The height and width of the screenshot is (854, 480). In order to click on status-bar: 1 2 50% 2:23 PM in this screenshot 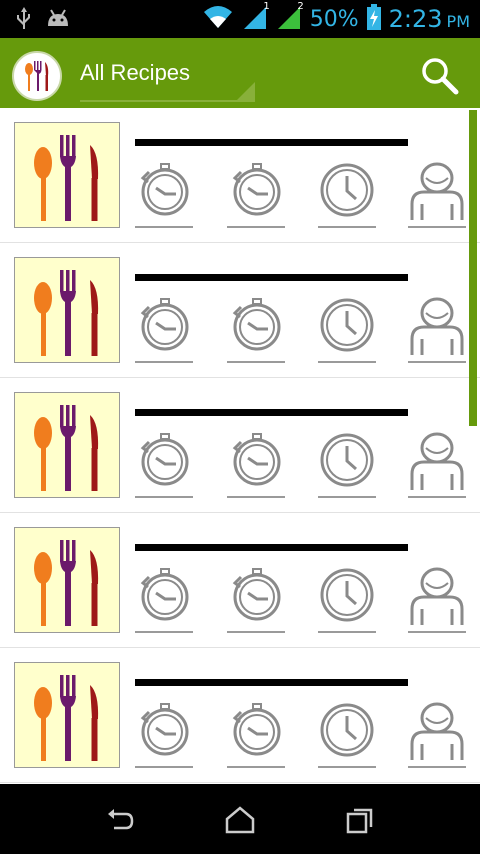, I will do `click(240, 19)`.